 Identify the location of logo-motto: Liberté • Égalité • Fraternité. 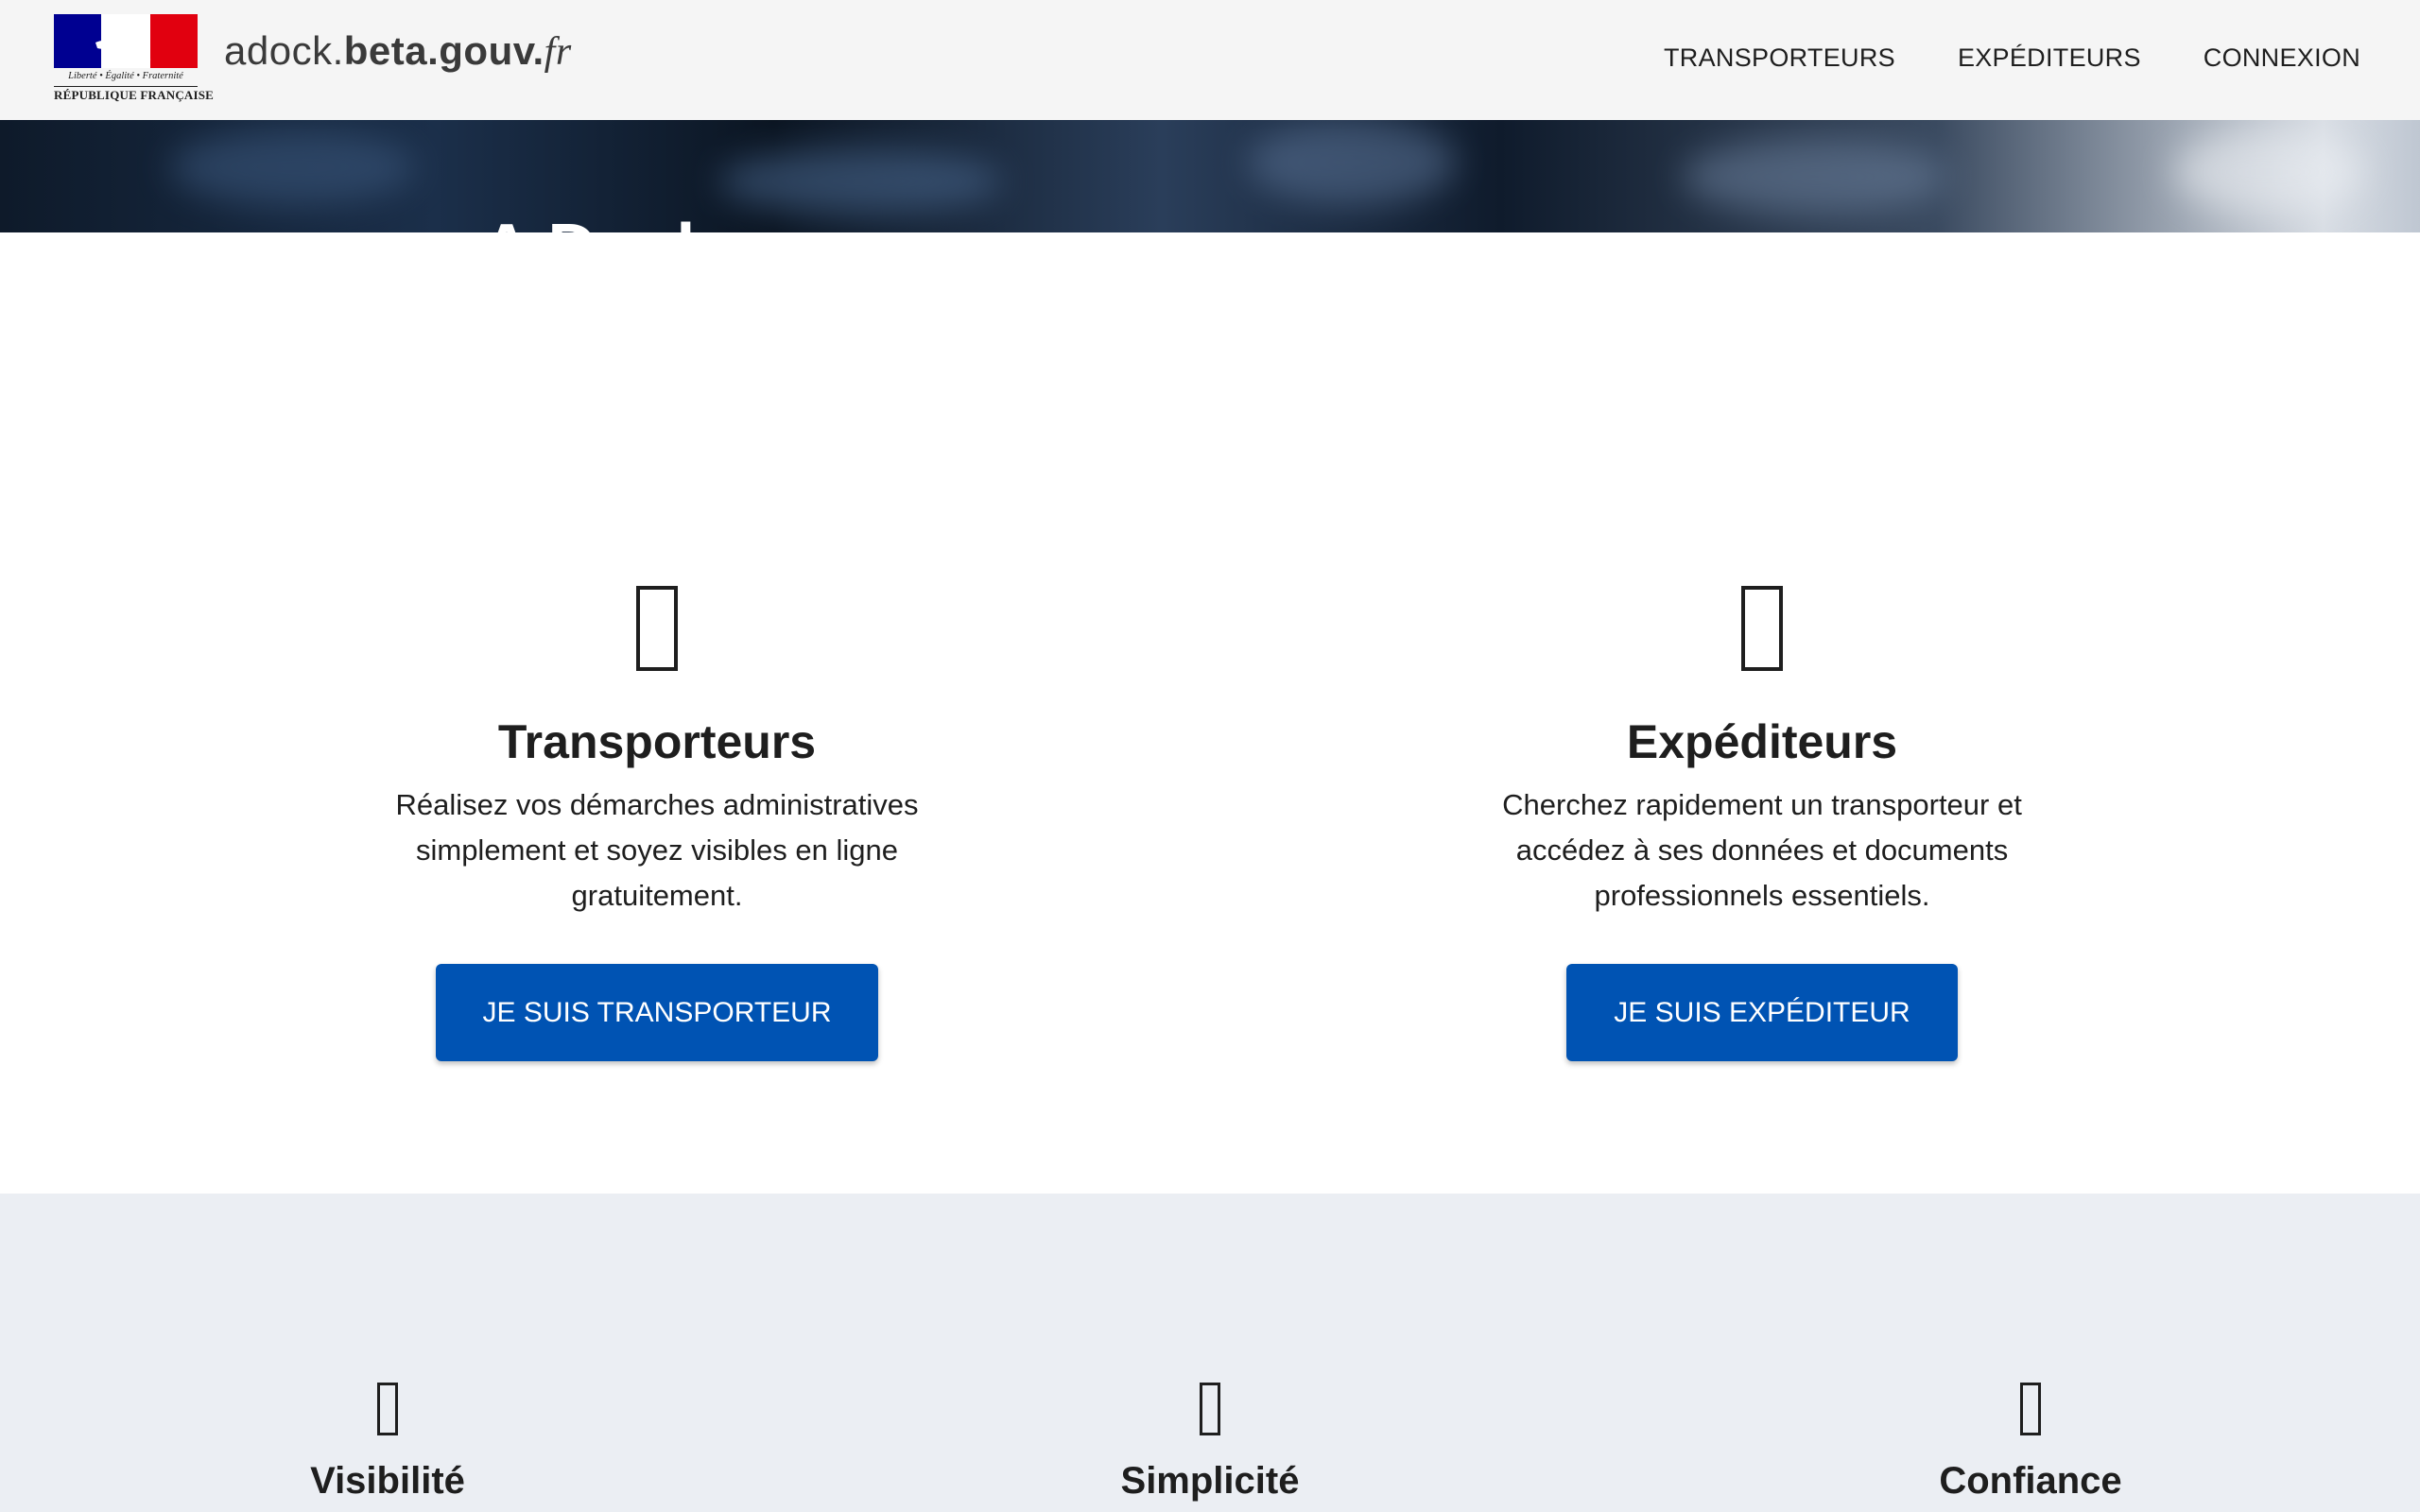
(125, 76).